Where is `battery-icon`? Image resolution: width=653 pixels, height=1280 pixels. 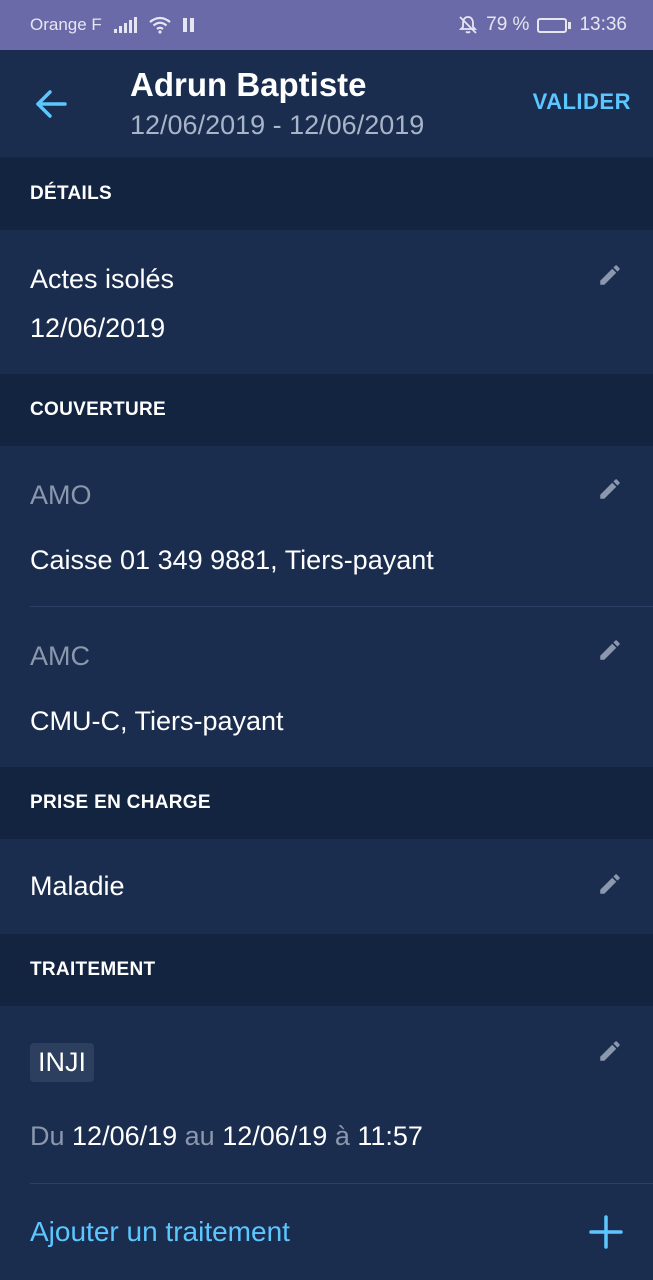 battery-icon is located at coordinates (554, 25).